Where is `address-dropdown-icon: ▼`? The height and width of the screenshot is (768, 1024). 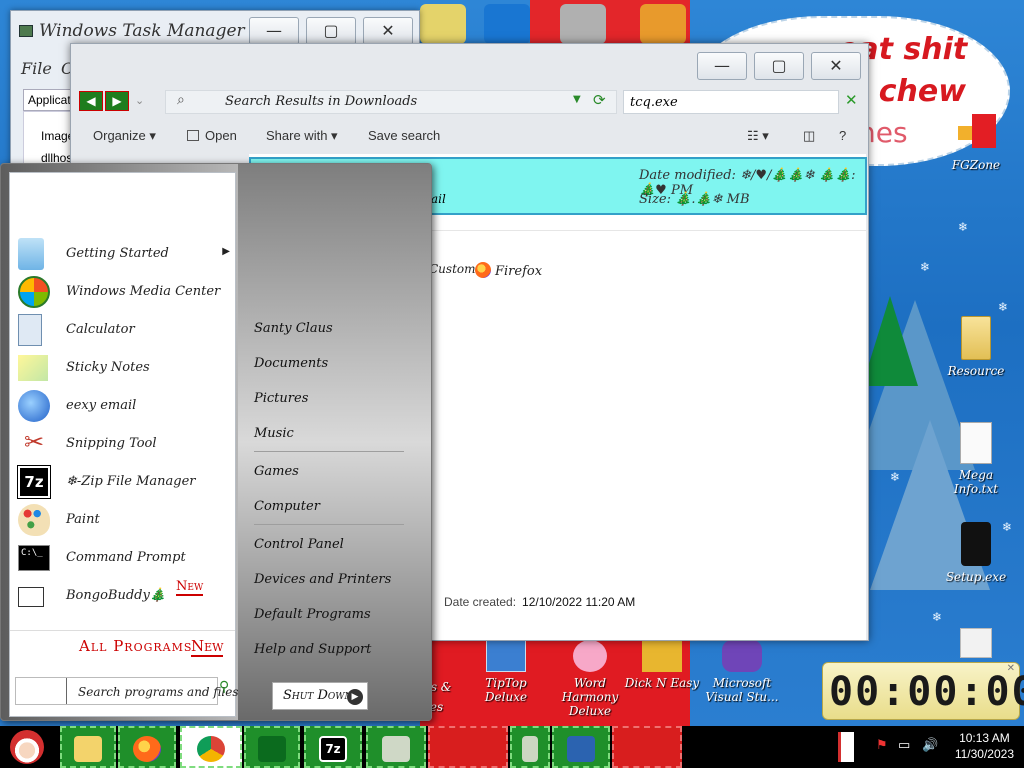 address-dropdown-icon: ▼ is located at coordinates (577, 99).